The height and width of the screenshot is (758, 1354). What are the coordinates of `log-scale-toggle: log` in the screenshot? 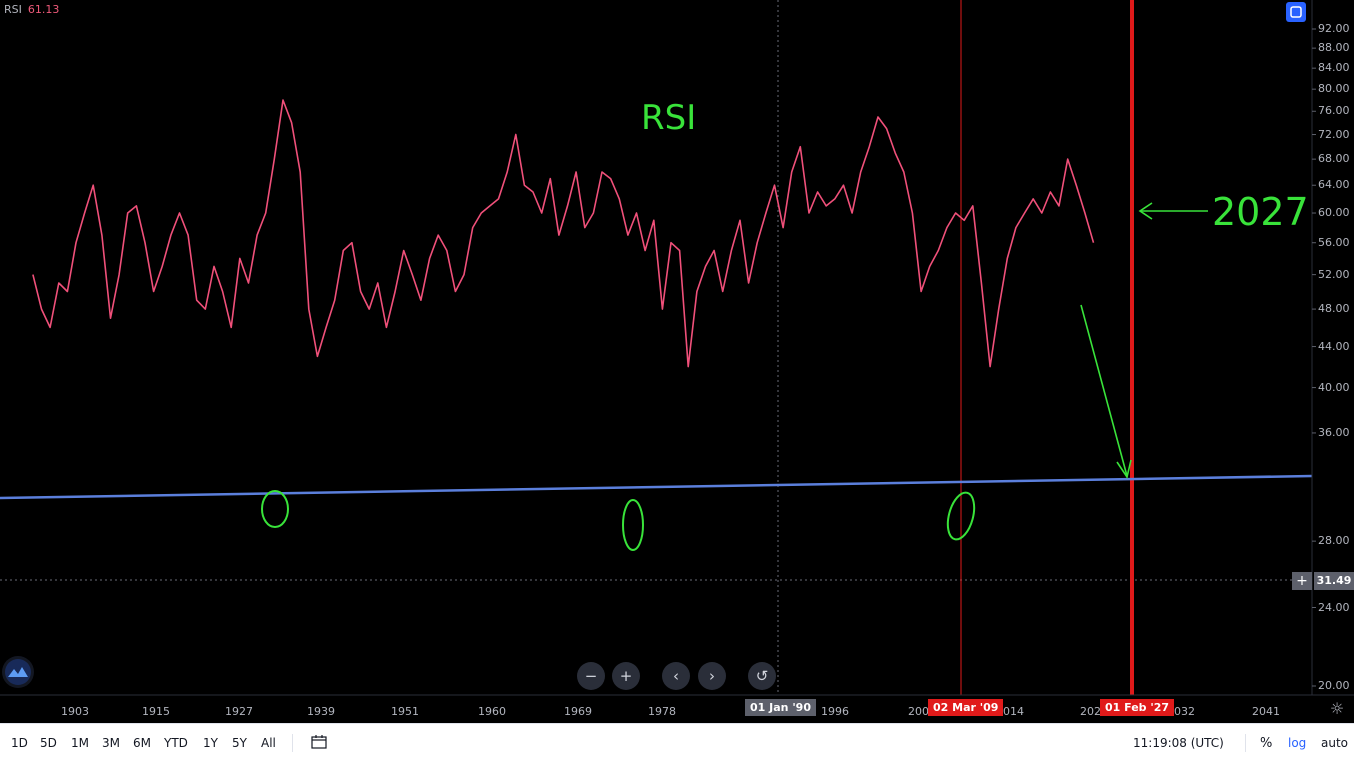 It's located at (1297, 743).